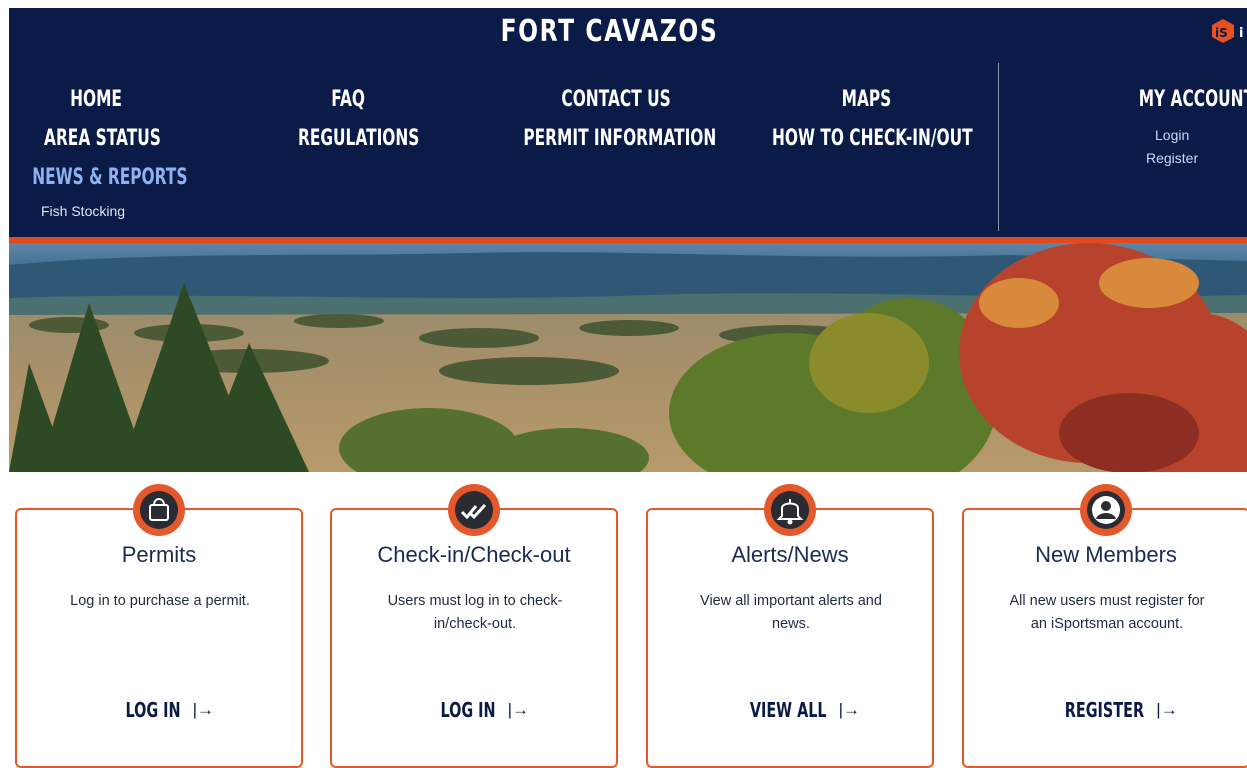 The width and height of the screenshot is (1247, 768). What do you see at coordinates (1106, 554) in the screenshot?
I see `card-title: New Members` at bounding box center [1106, 554].